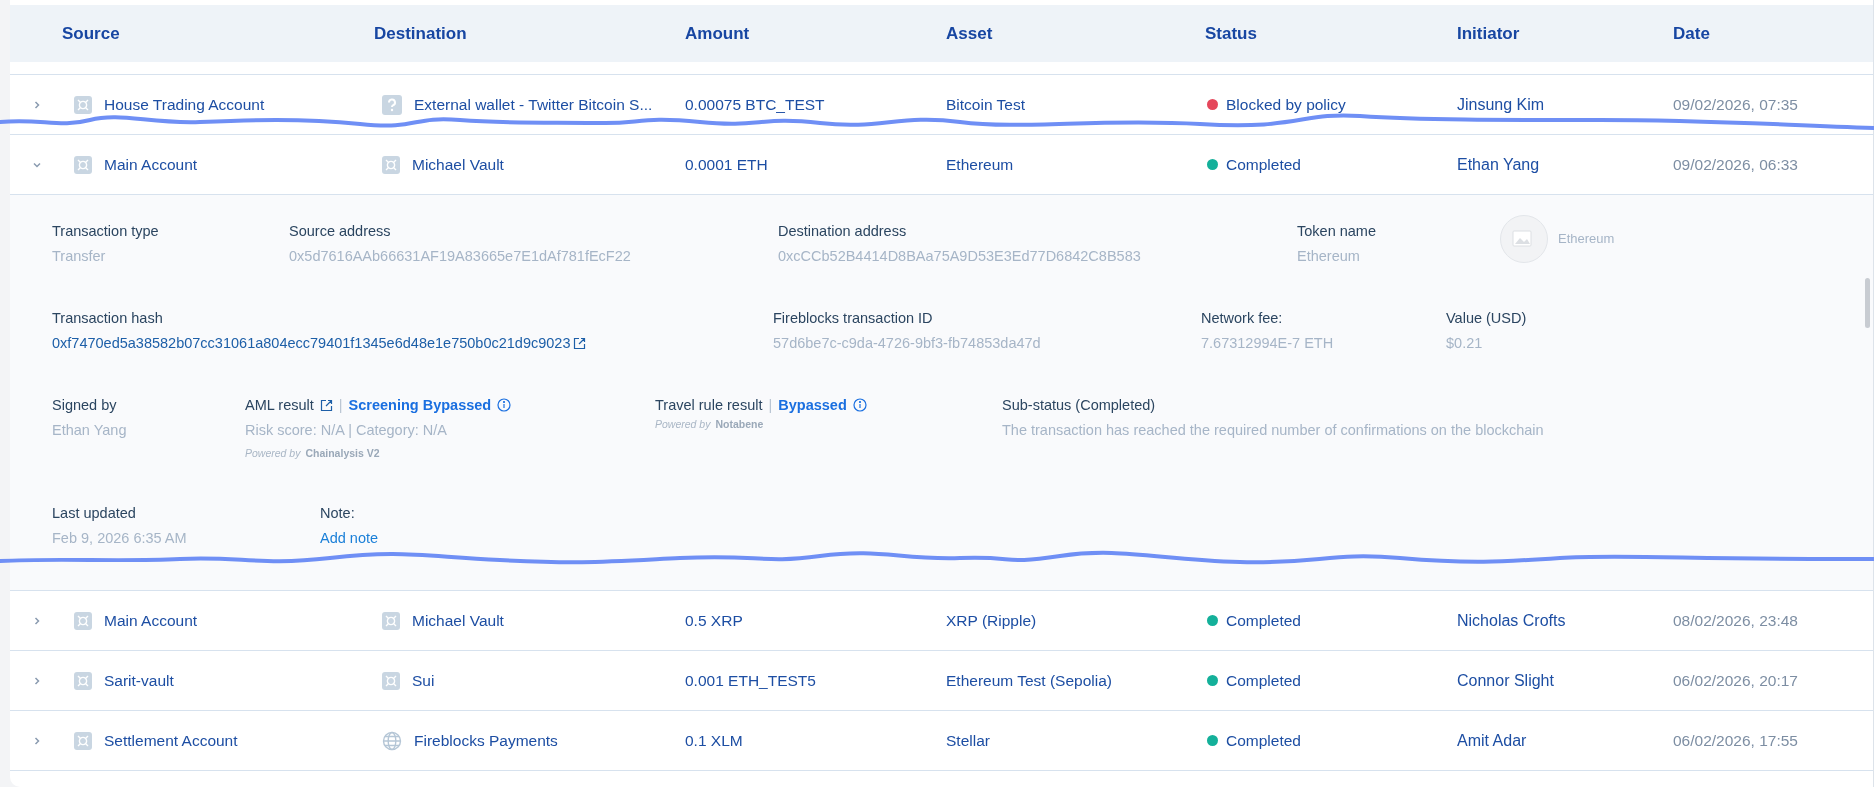 This screenshot has height=787, width=1874. I want to click on table-cell: XRP (Ripple), so click(991, 620).